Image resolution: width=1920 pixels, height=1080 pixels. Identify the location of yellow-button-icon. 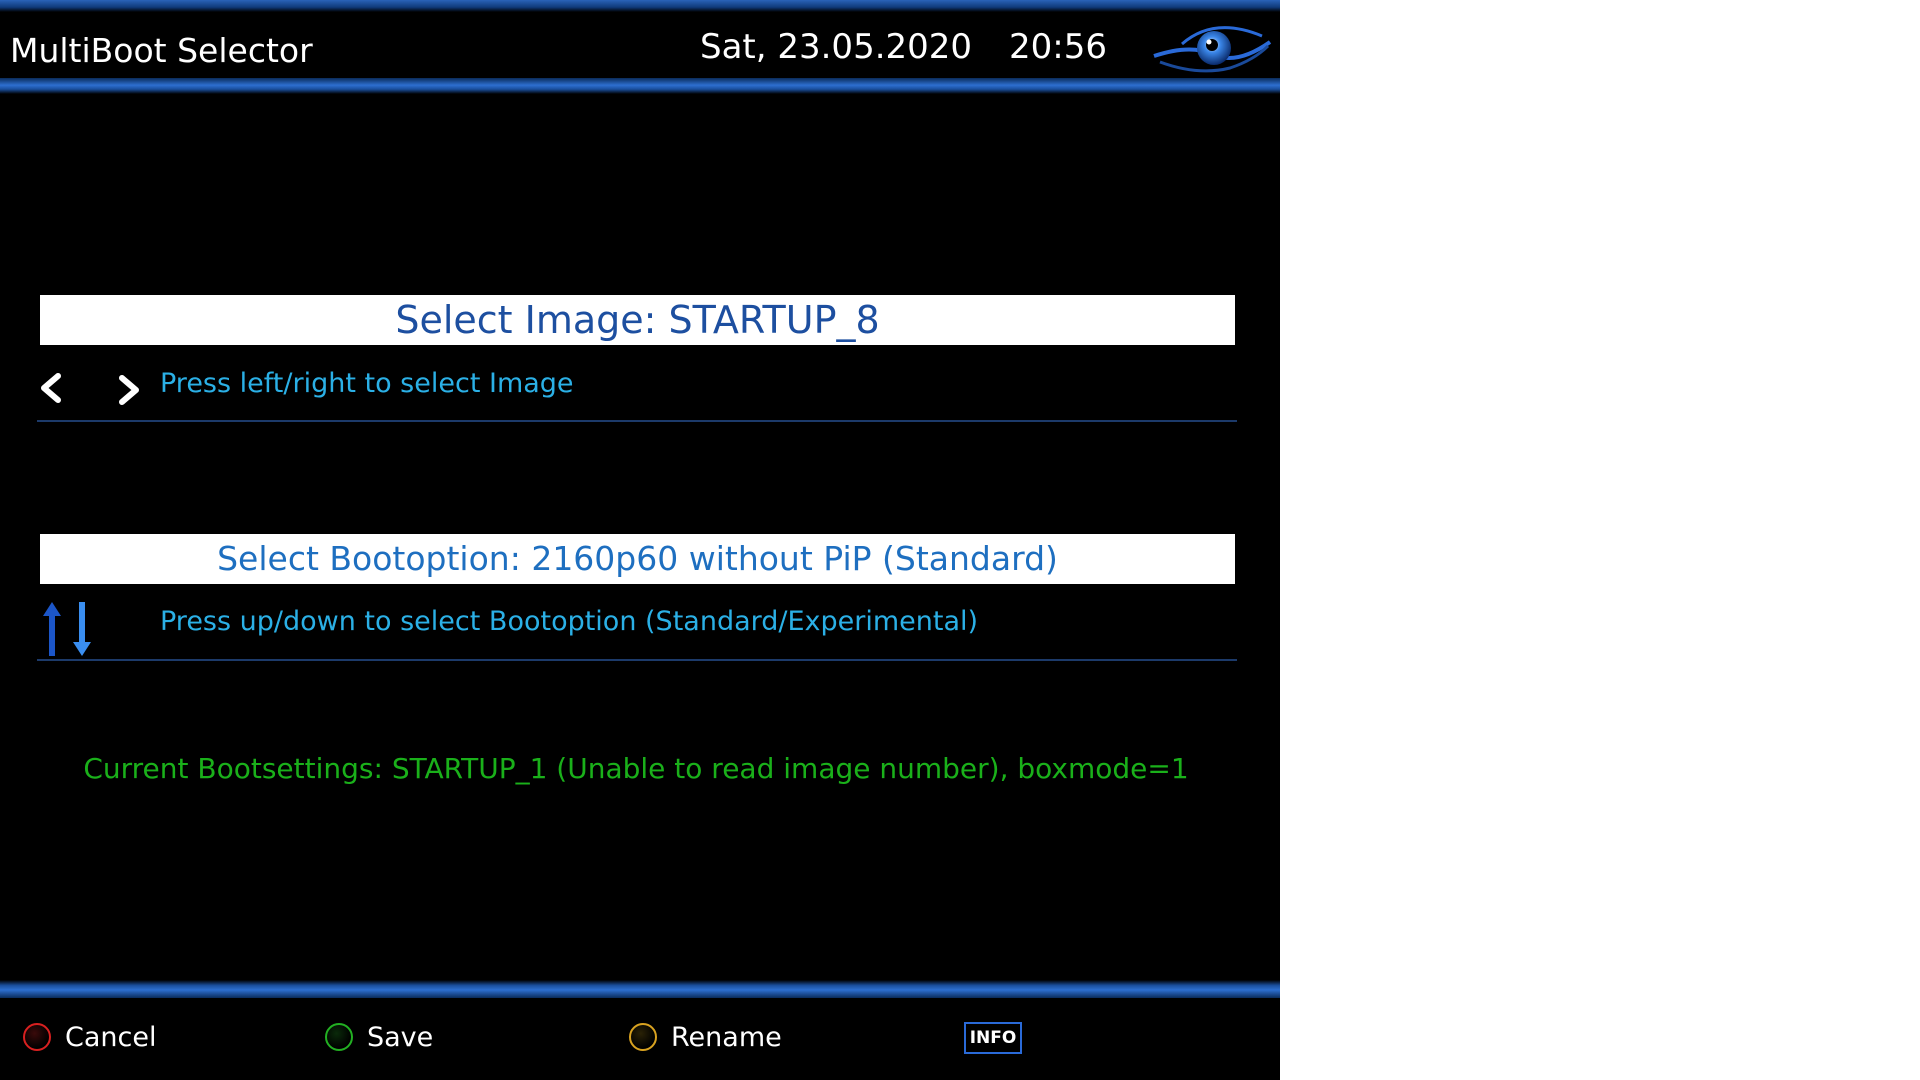
(643, 1037).